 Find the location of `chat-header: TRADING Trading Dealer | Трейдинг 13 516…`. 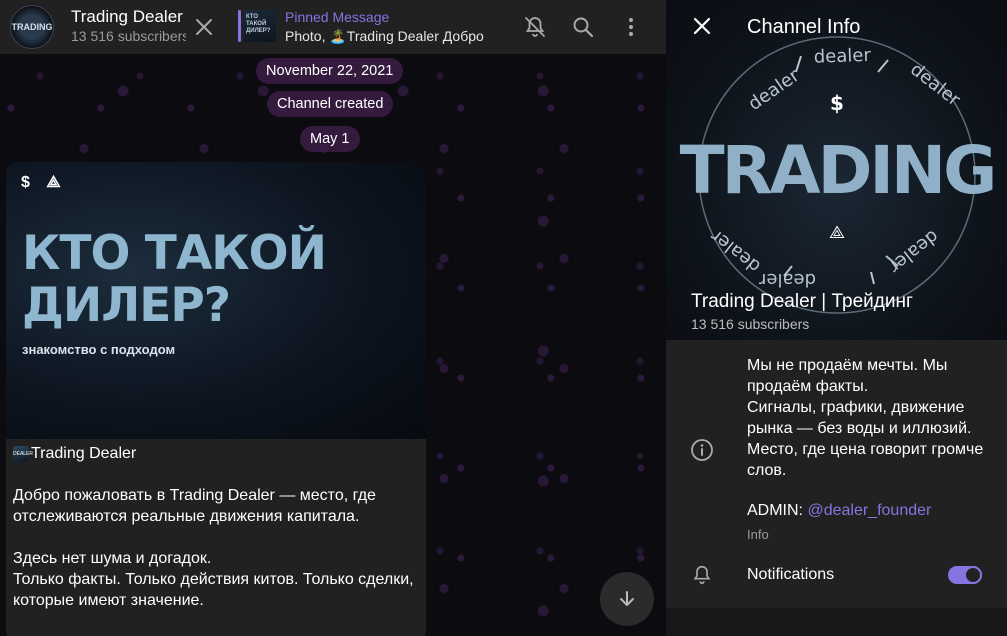

chat-header: TRADING Trading Dealer | Трейдинг 13 516… is located at coordinates (333, 27).